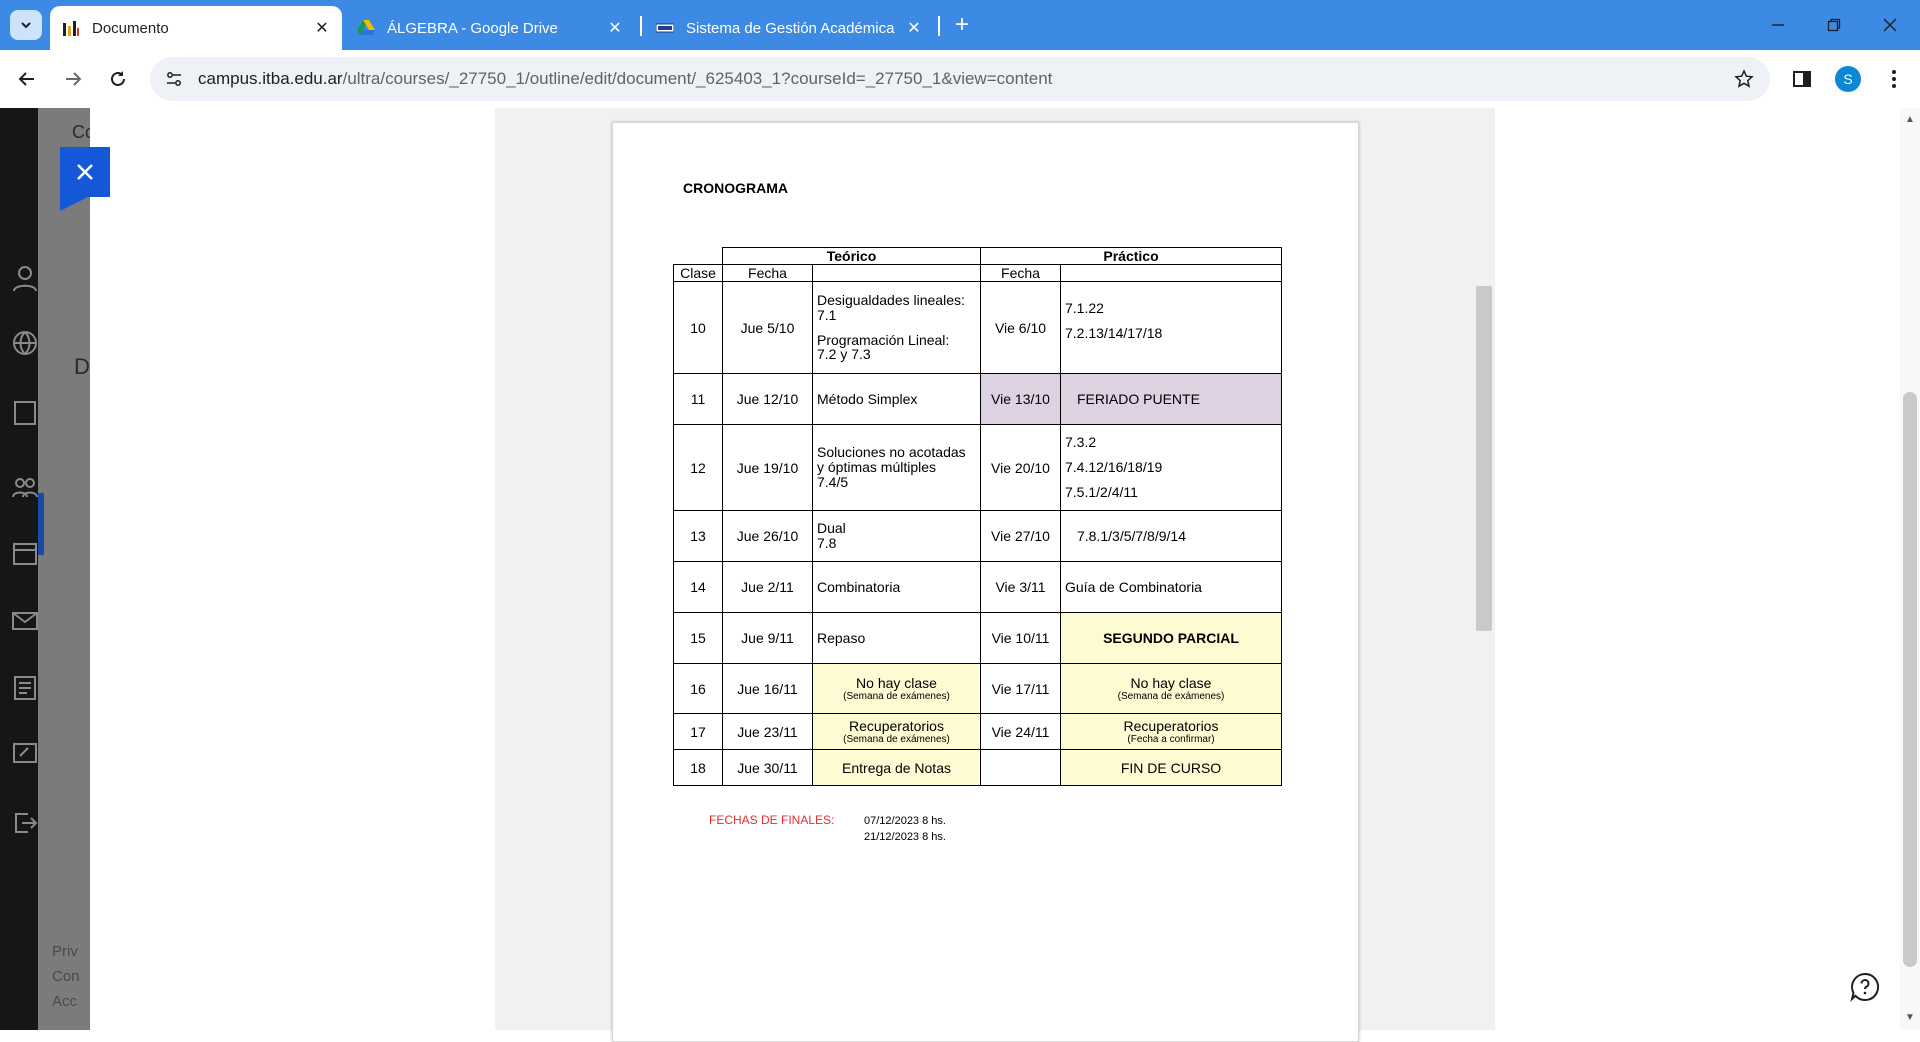  I want to click on cell-line: 7.4.12/16/18/19, so click(1114, 467).